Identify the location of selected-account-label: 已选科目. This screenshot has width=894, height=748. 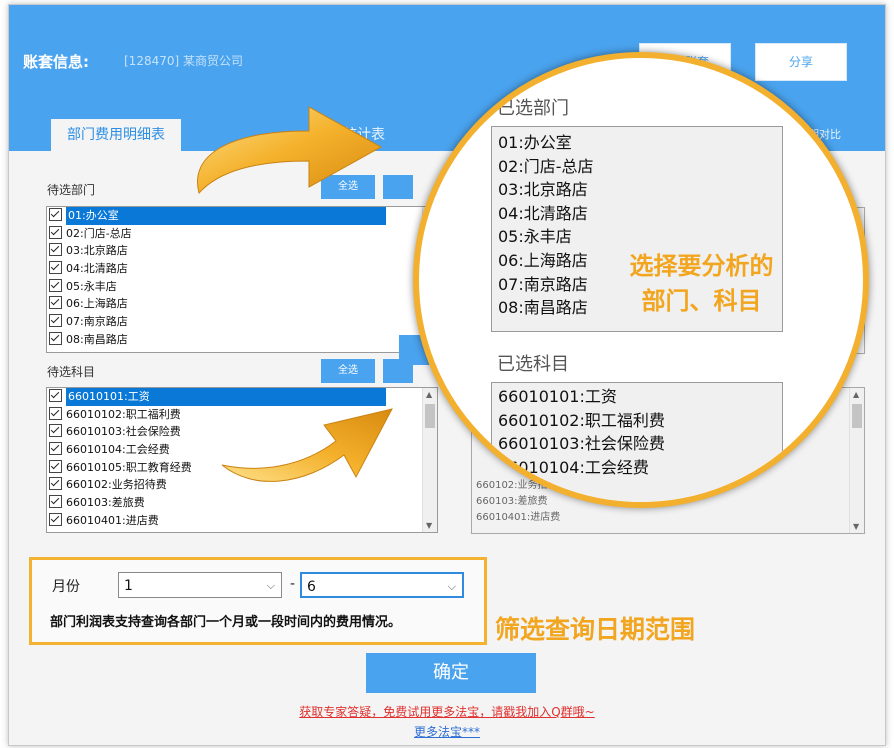
(533, 364).